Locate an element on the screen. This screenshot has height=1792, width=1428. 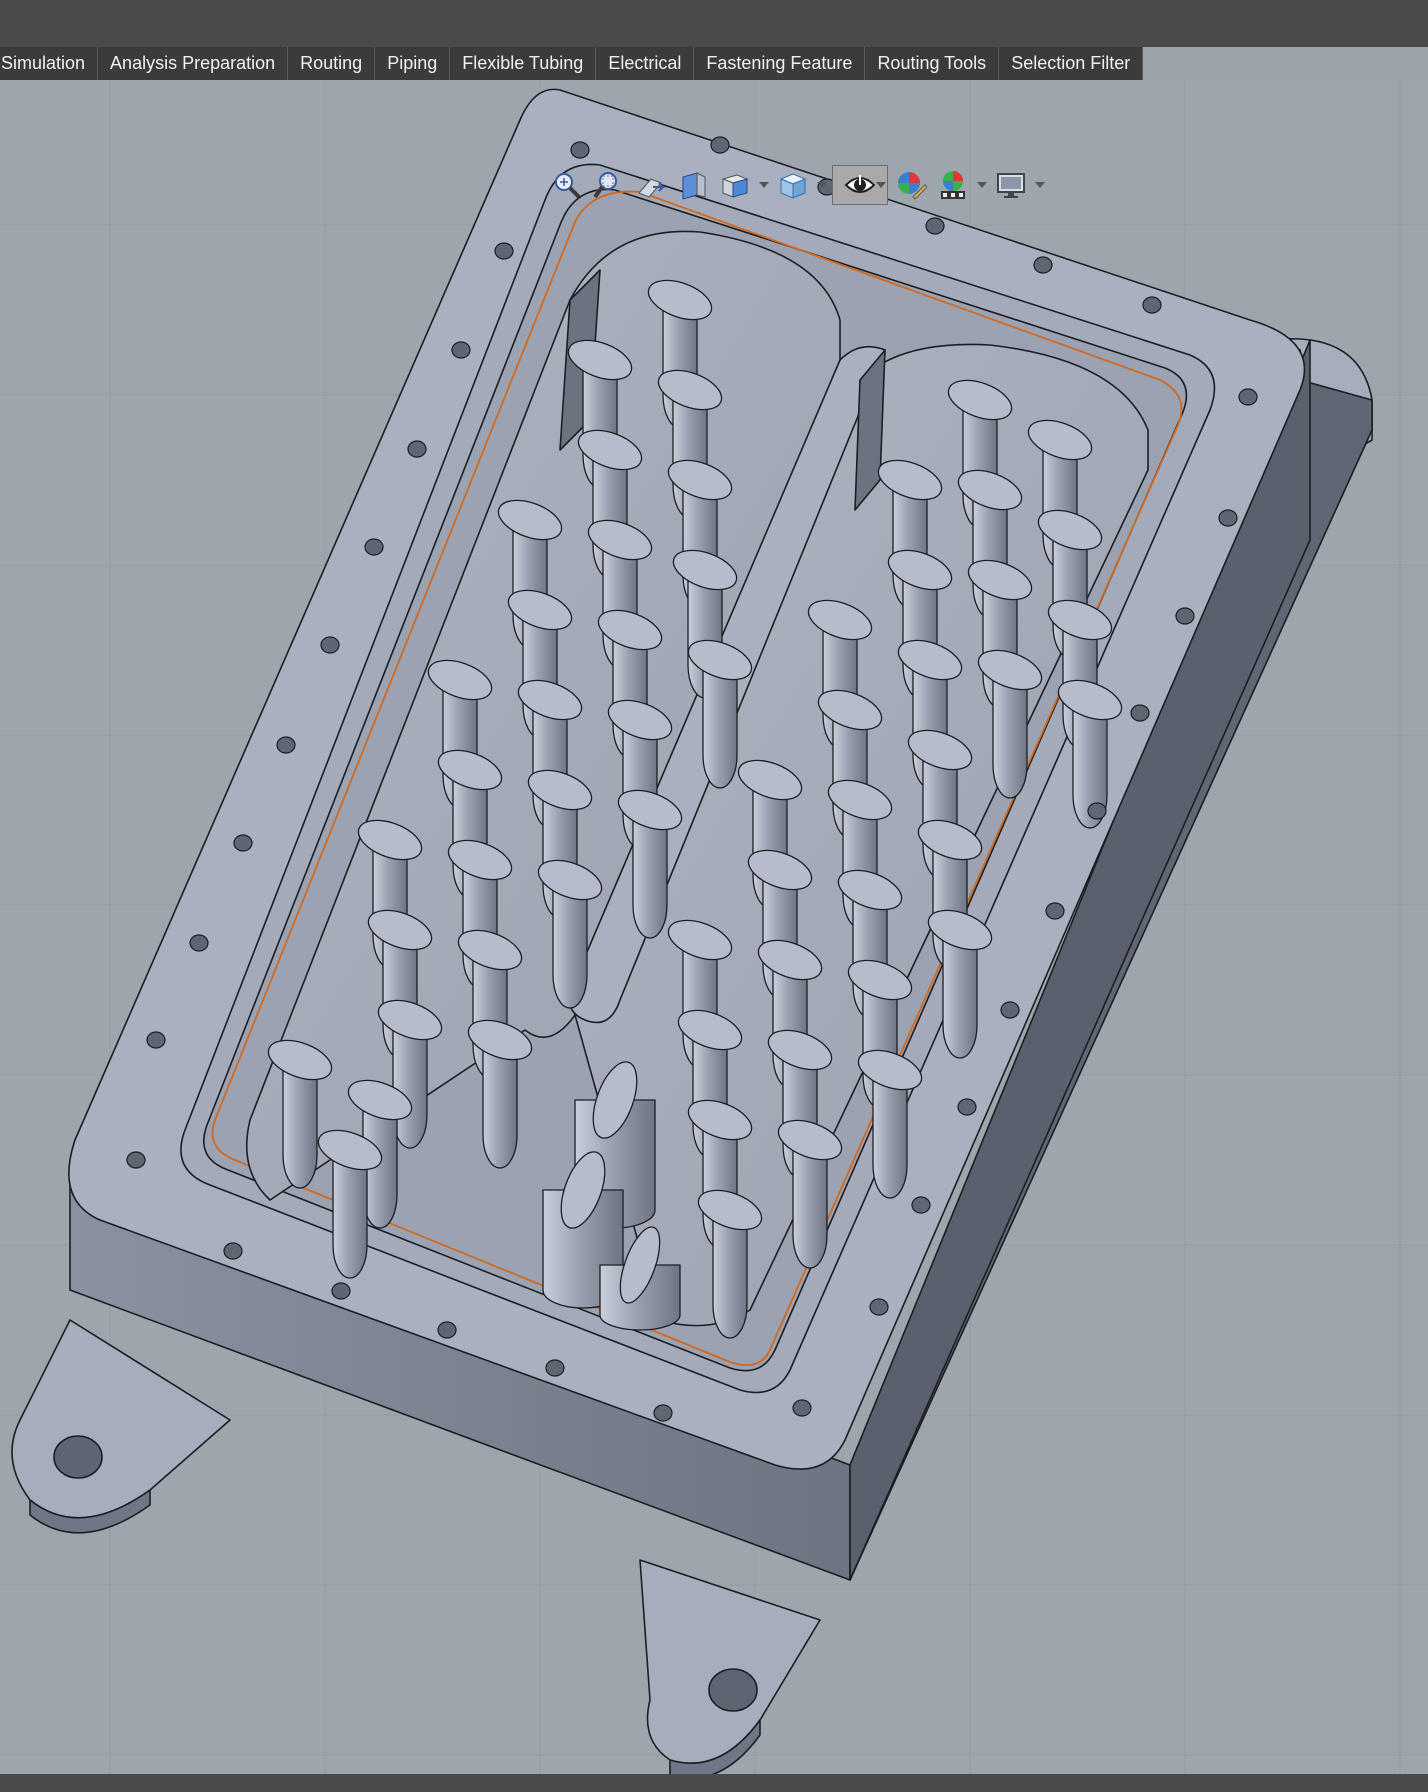
view-orientation-icon is located at coordinates (735, 185).